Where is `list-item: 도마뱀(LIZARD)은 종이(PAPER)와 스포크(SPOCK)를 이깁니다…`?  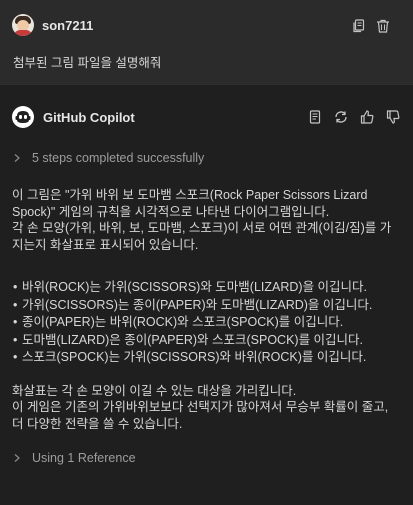 list-item: 도마뱀(LIZARD)은 종이(PAPER)와 스포크(SPOCK)를 이깁니다… is located at coordinates (206, 341).